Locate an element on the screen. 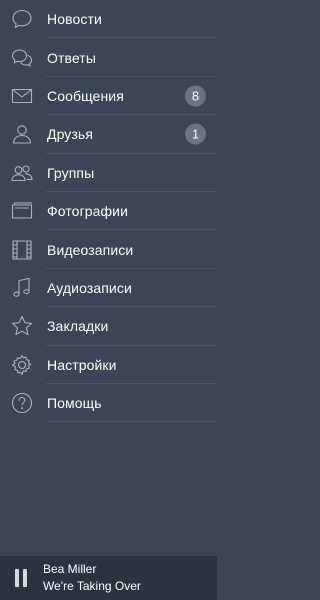 The image size is (320, 600). menu-item-friends: Друзья 1 is located at coordinates (108, 134).